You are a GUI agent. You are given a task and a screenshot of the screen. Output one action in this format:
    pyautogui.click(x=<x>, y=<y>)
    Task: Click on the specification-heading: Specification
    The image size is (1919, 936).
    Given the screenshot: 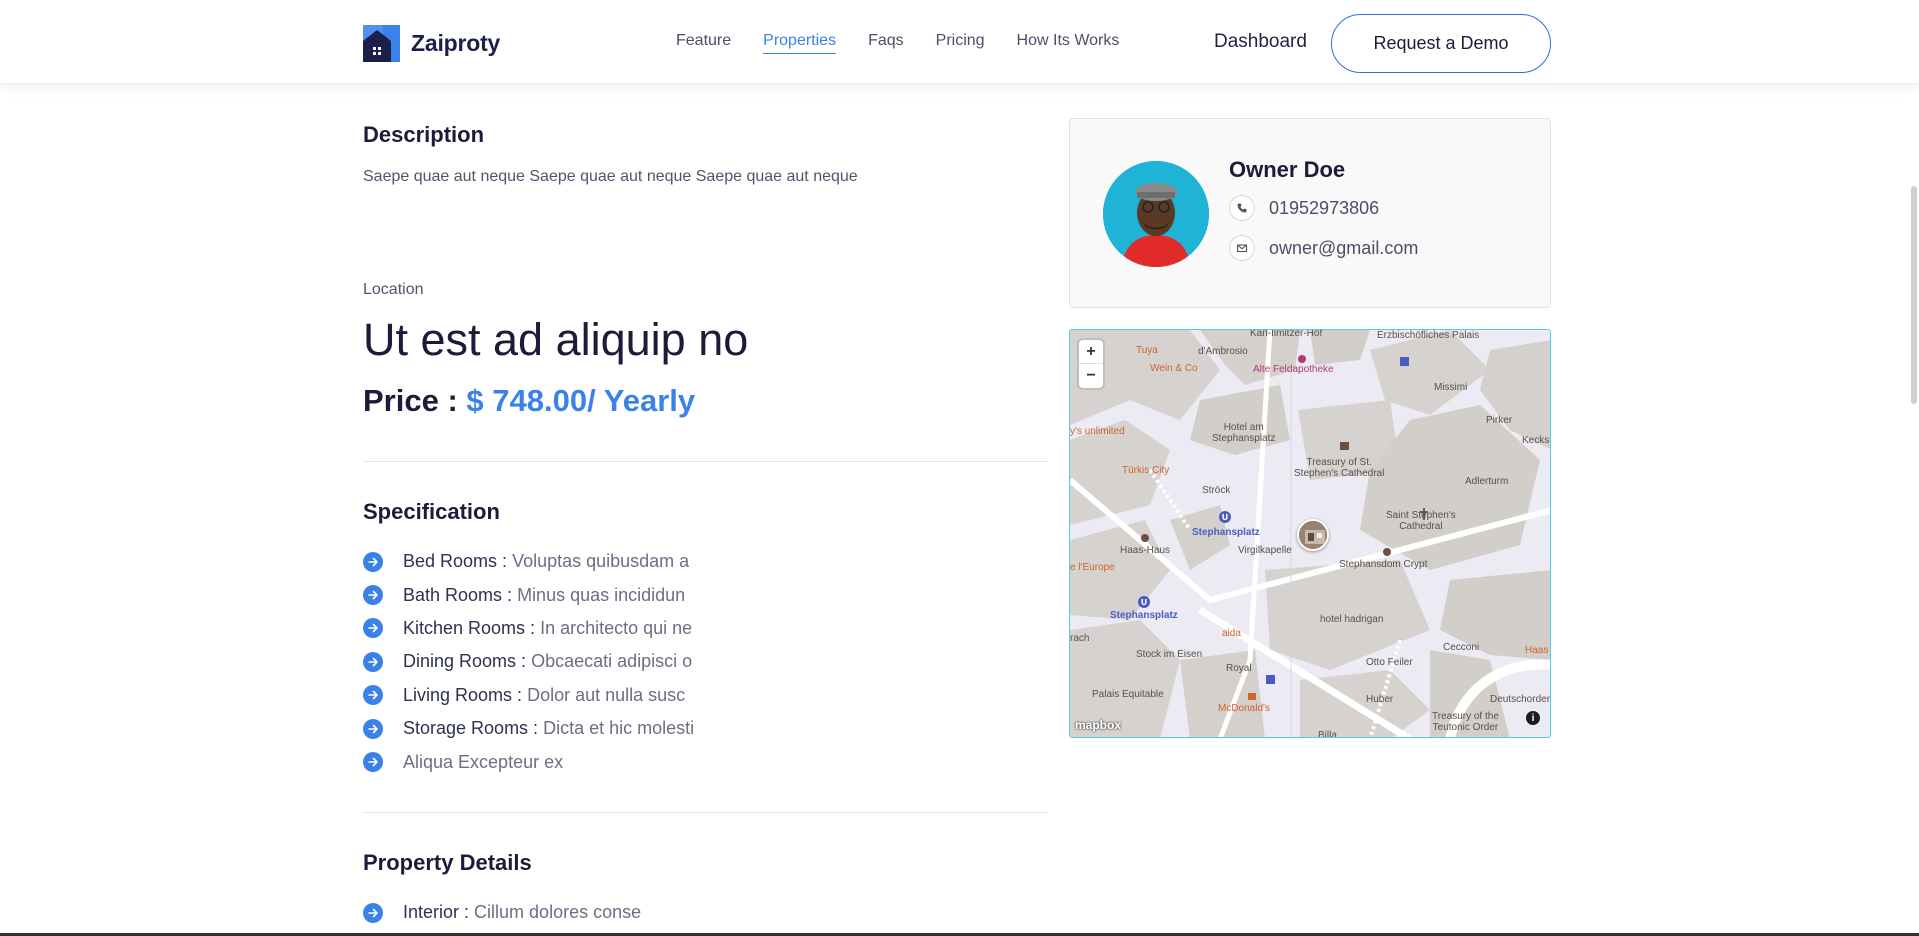 What is the action you would take?
    pyautogui.click(x=431, y=511)
    